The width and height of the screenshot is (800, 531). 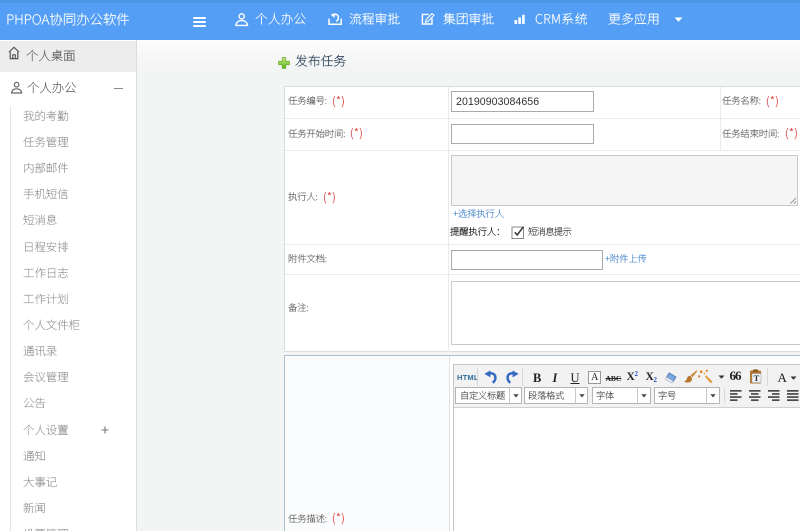 I want to click on svg-text: T, so click(x=756, y=378).